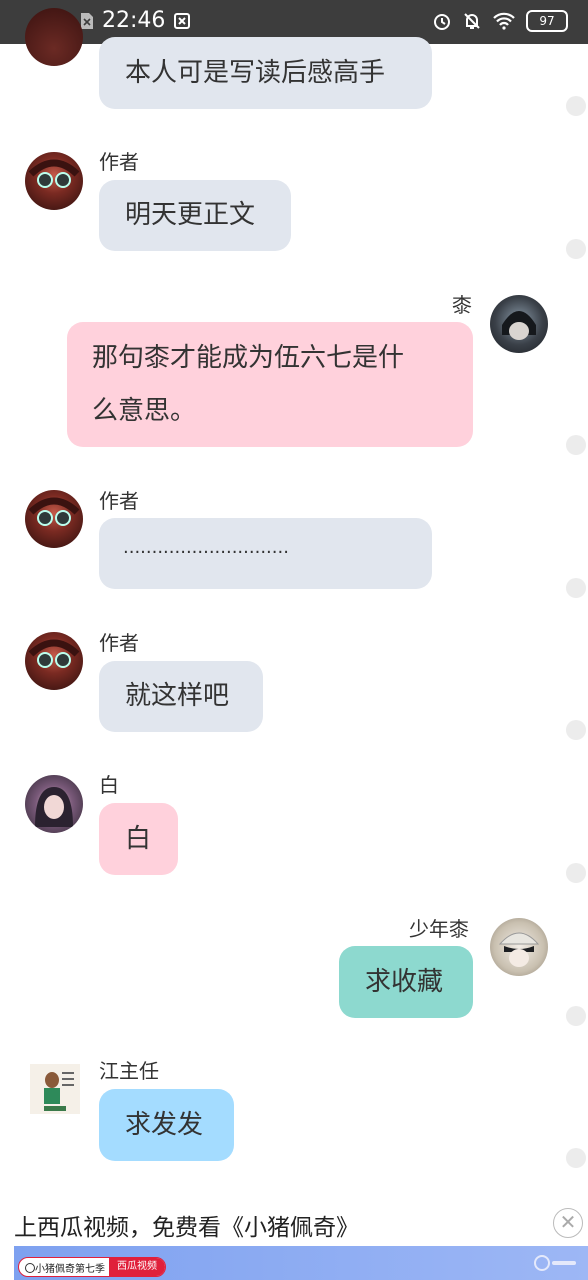 The image size is (588, 1280). Describe the element at coordinates (439, 929) in the screenshot. I see `sender-name: 少年桼` at that location.